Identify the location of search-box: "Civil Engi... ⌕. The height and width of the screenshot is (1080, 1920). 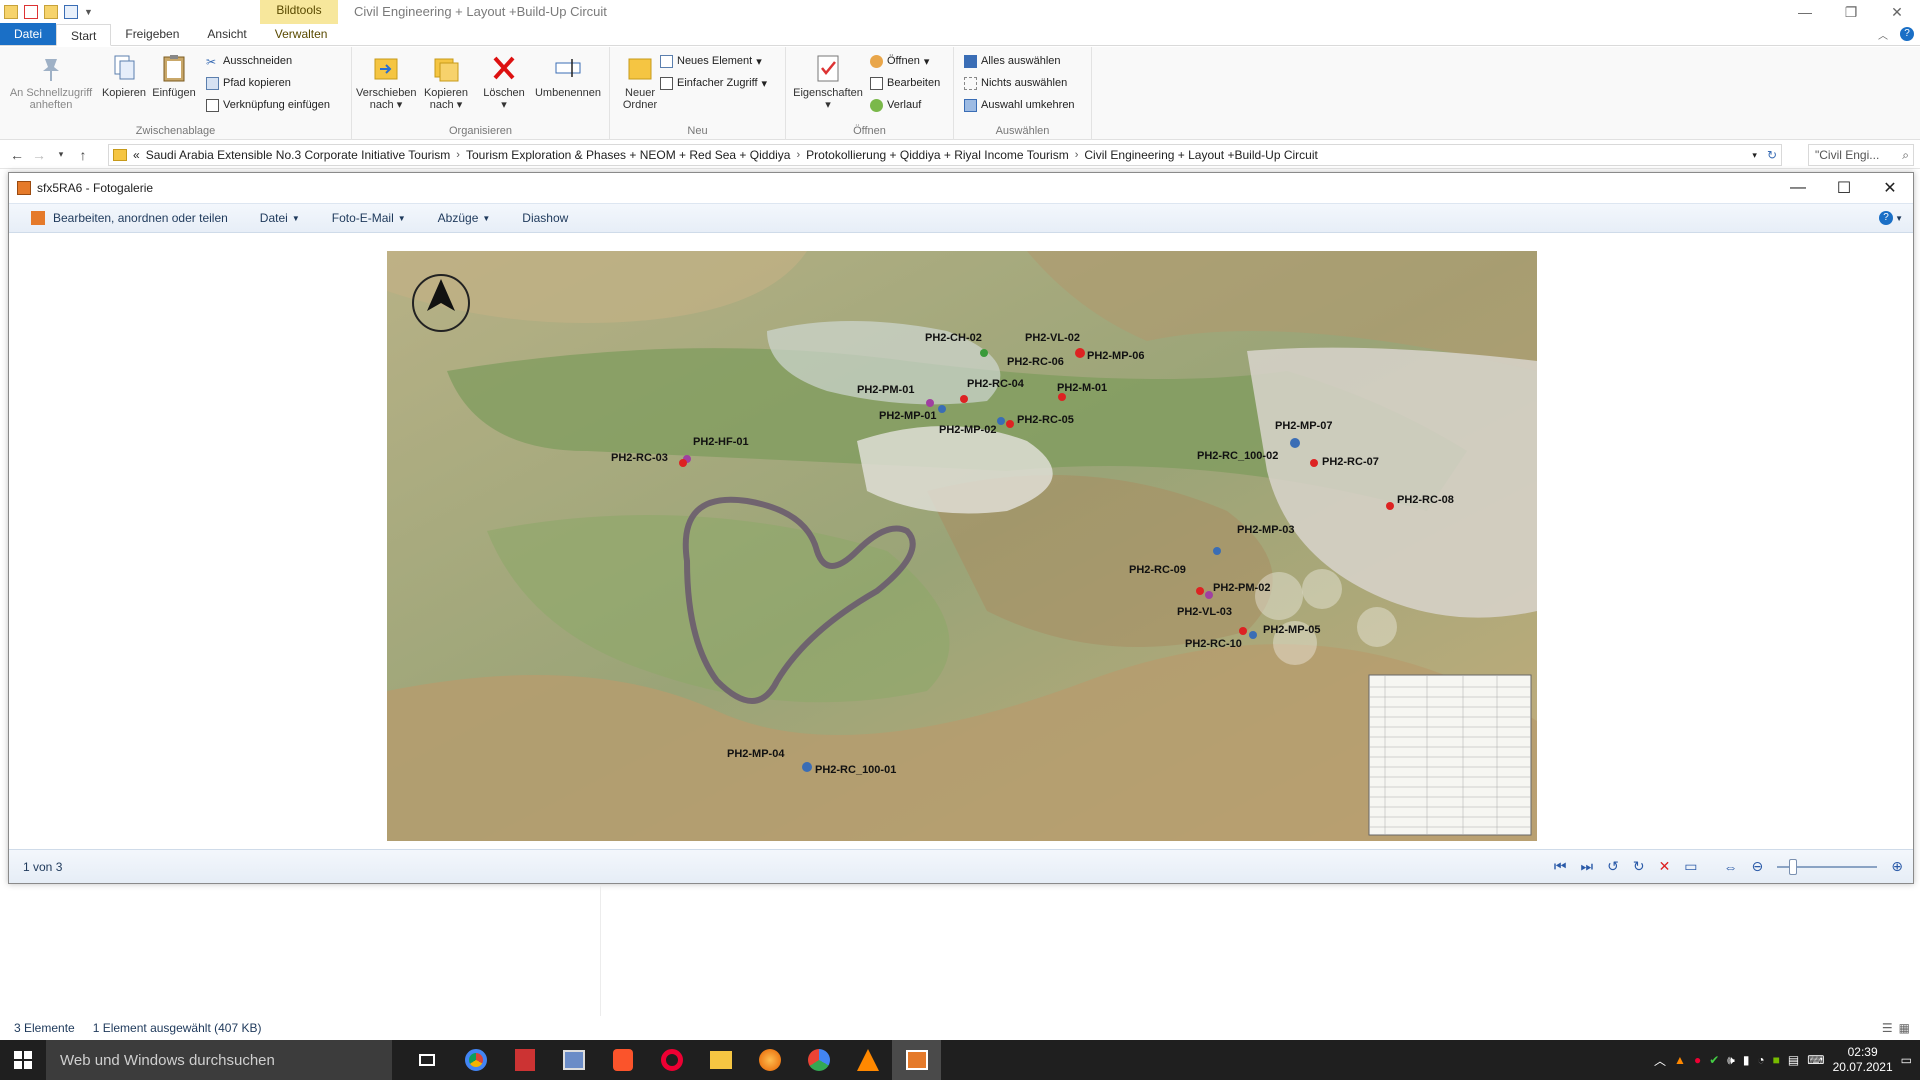
(1861, 155).